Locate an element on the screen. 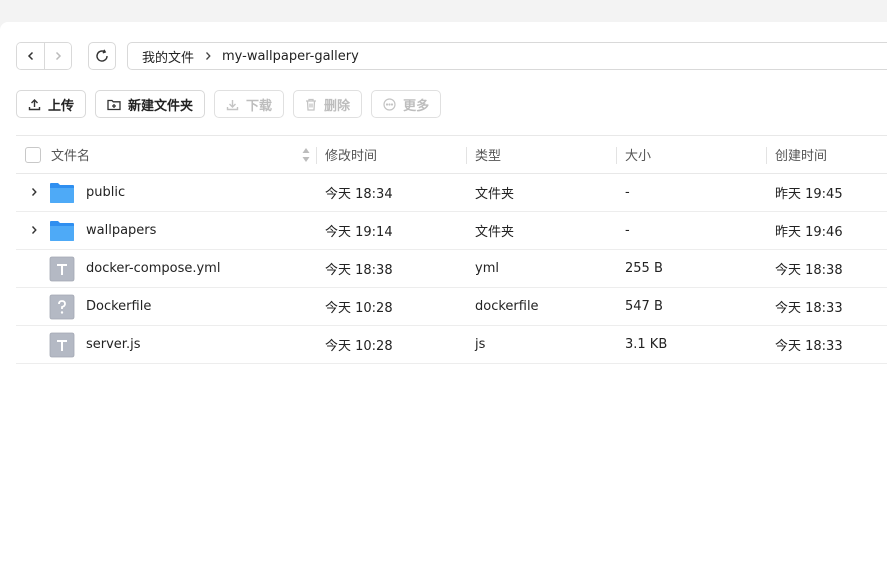 The height and width of the screenshot is (562, 887). history-nav-group is located at coordinates (44, 56).